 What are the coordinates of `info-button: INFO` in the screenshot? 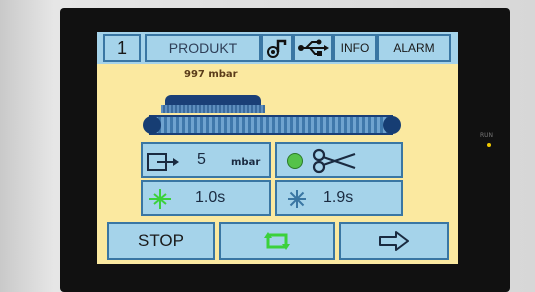 It's located at (355, 48).